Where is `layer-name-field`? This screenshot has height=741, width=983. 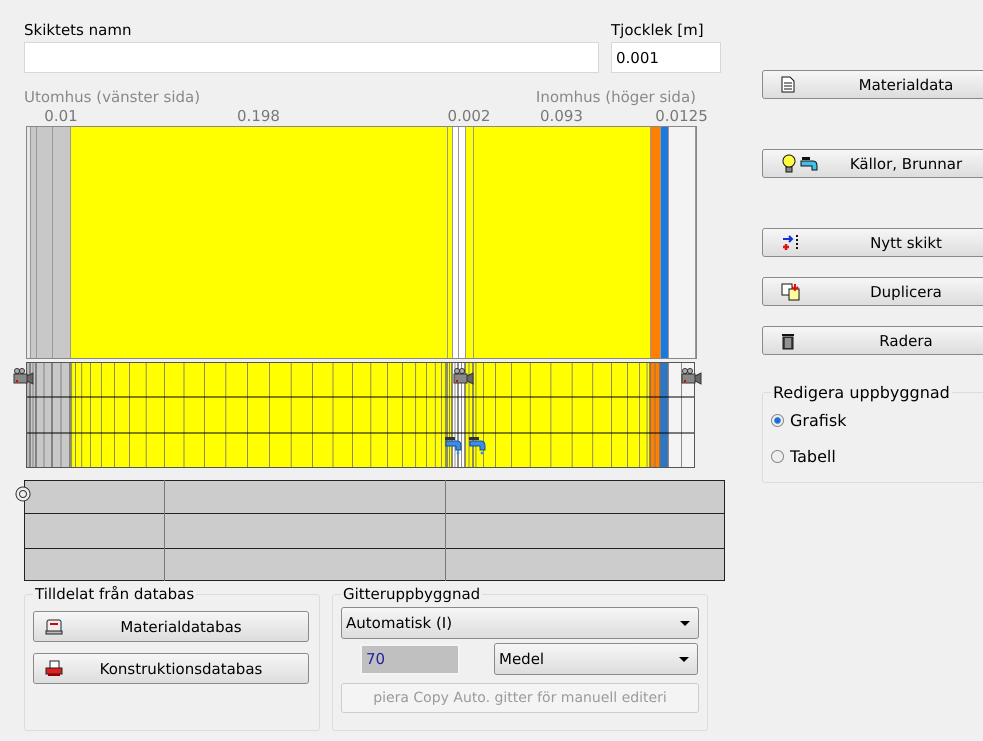
layer-name-field is located at coordinates (311, 57).